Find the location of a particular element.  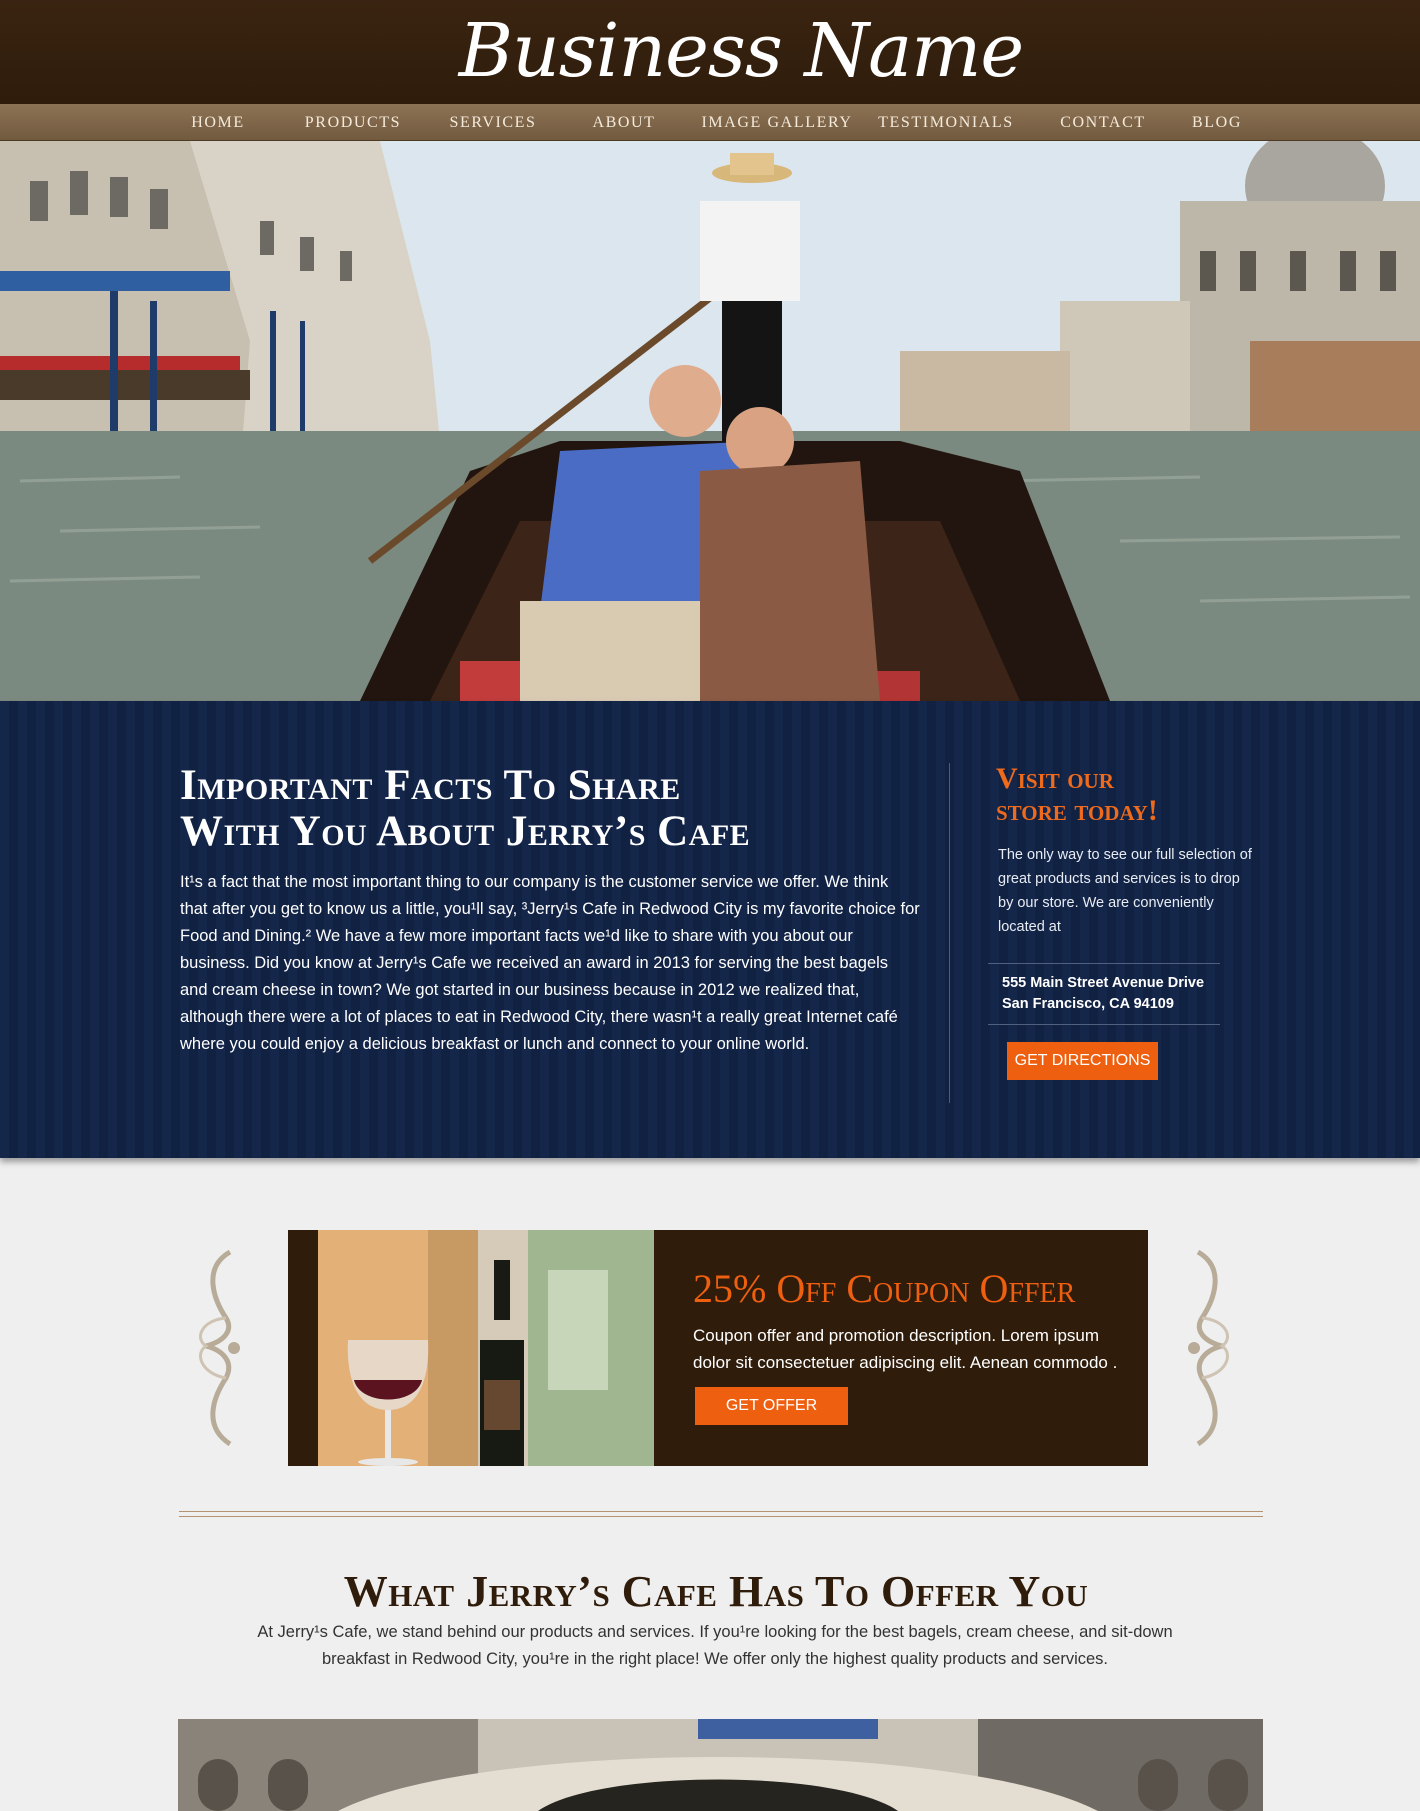

nav-services: SERVICES is located at coordinates (493, 122).